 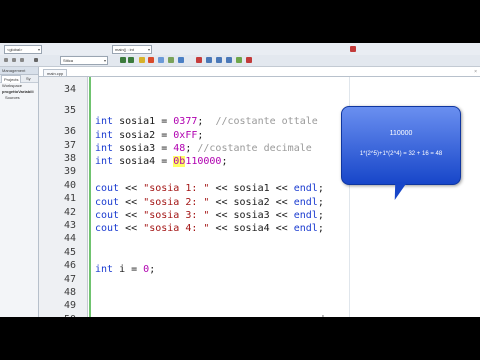 What do you see at coordinates (11, 79) in the screenshot?
I see `tab-projects: Projects` at bounding box center [11, 79].